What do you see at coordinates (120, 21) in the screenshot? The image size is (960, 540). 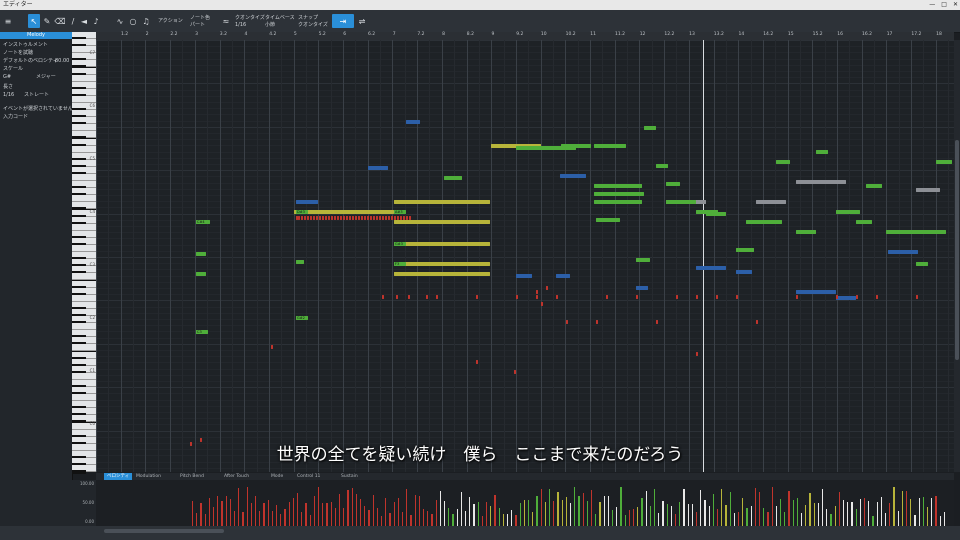 I see `curve-tool-icon: ∿` at bounding box center [120, 21].